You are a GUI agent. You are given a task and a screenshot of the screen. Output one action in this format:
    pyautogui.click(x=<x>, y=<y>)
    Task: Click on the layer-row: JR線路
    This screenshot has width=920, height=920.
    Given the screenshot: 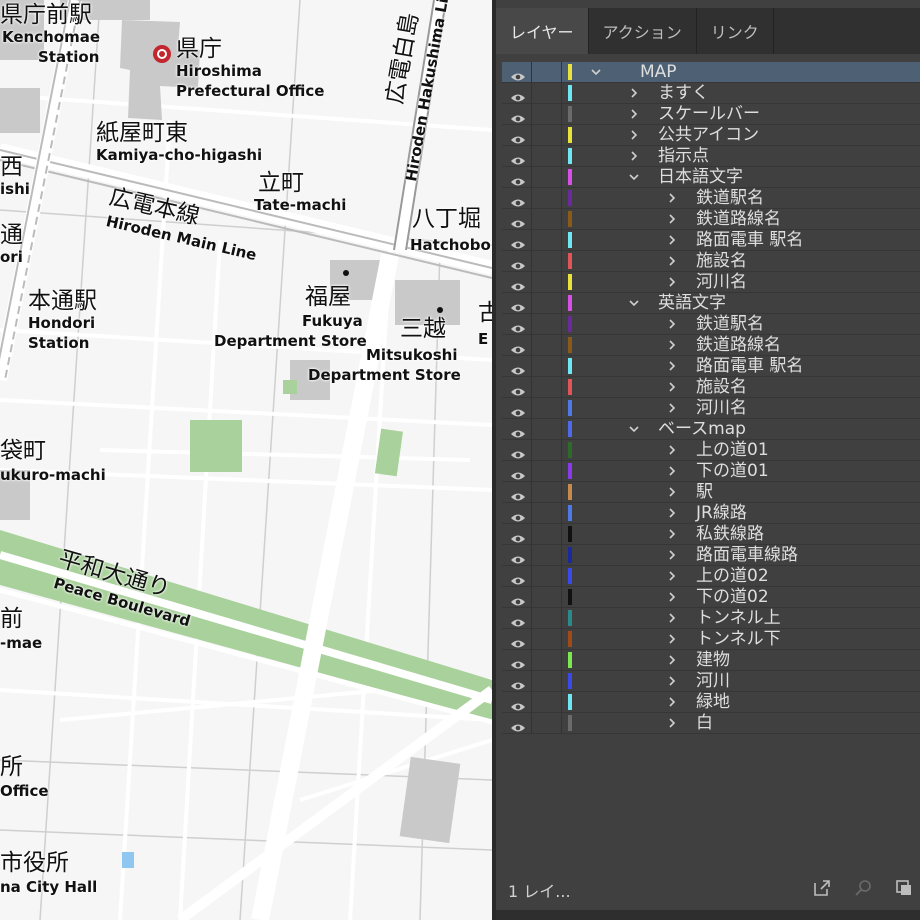 What is the action you would take?
    pyautogui.click(x=711, y=513)
    